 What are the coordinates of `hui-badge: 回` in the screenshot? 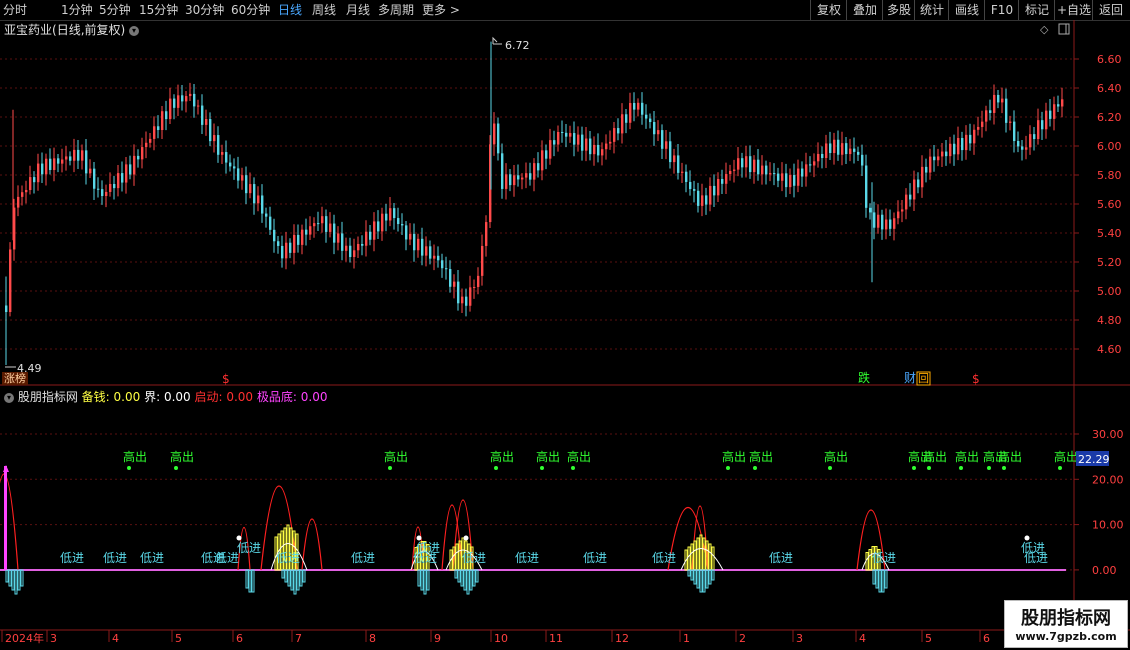 It's located at (923, 378).